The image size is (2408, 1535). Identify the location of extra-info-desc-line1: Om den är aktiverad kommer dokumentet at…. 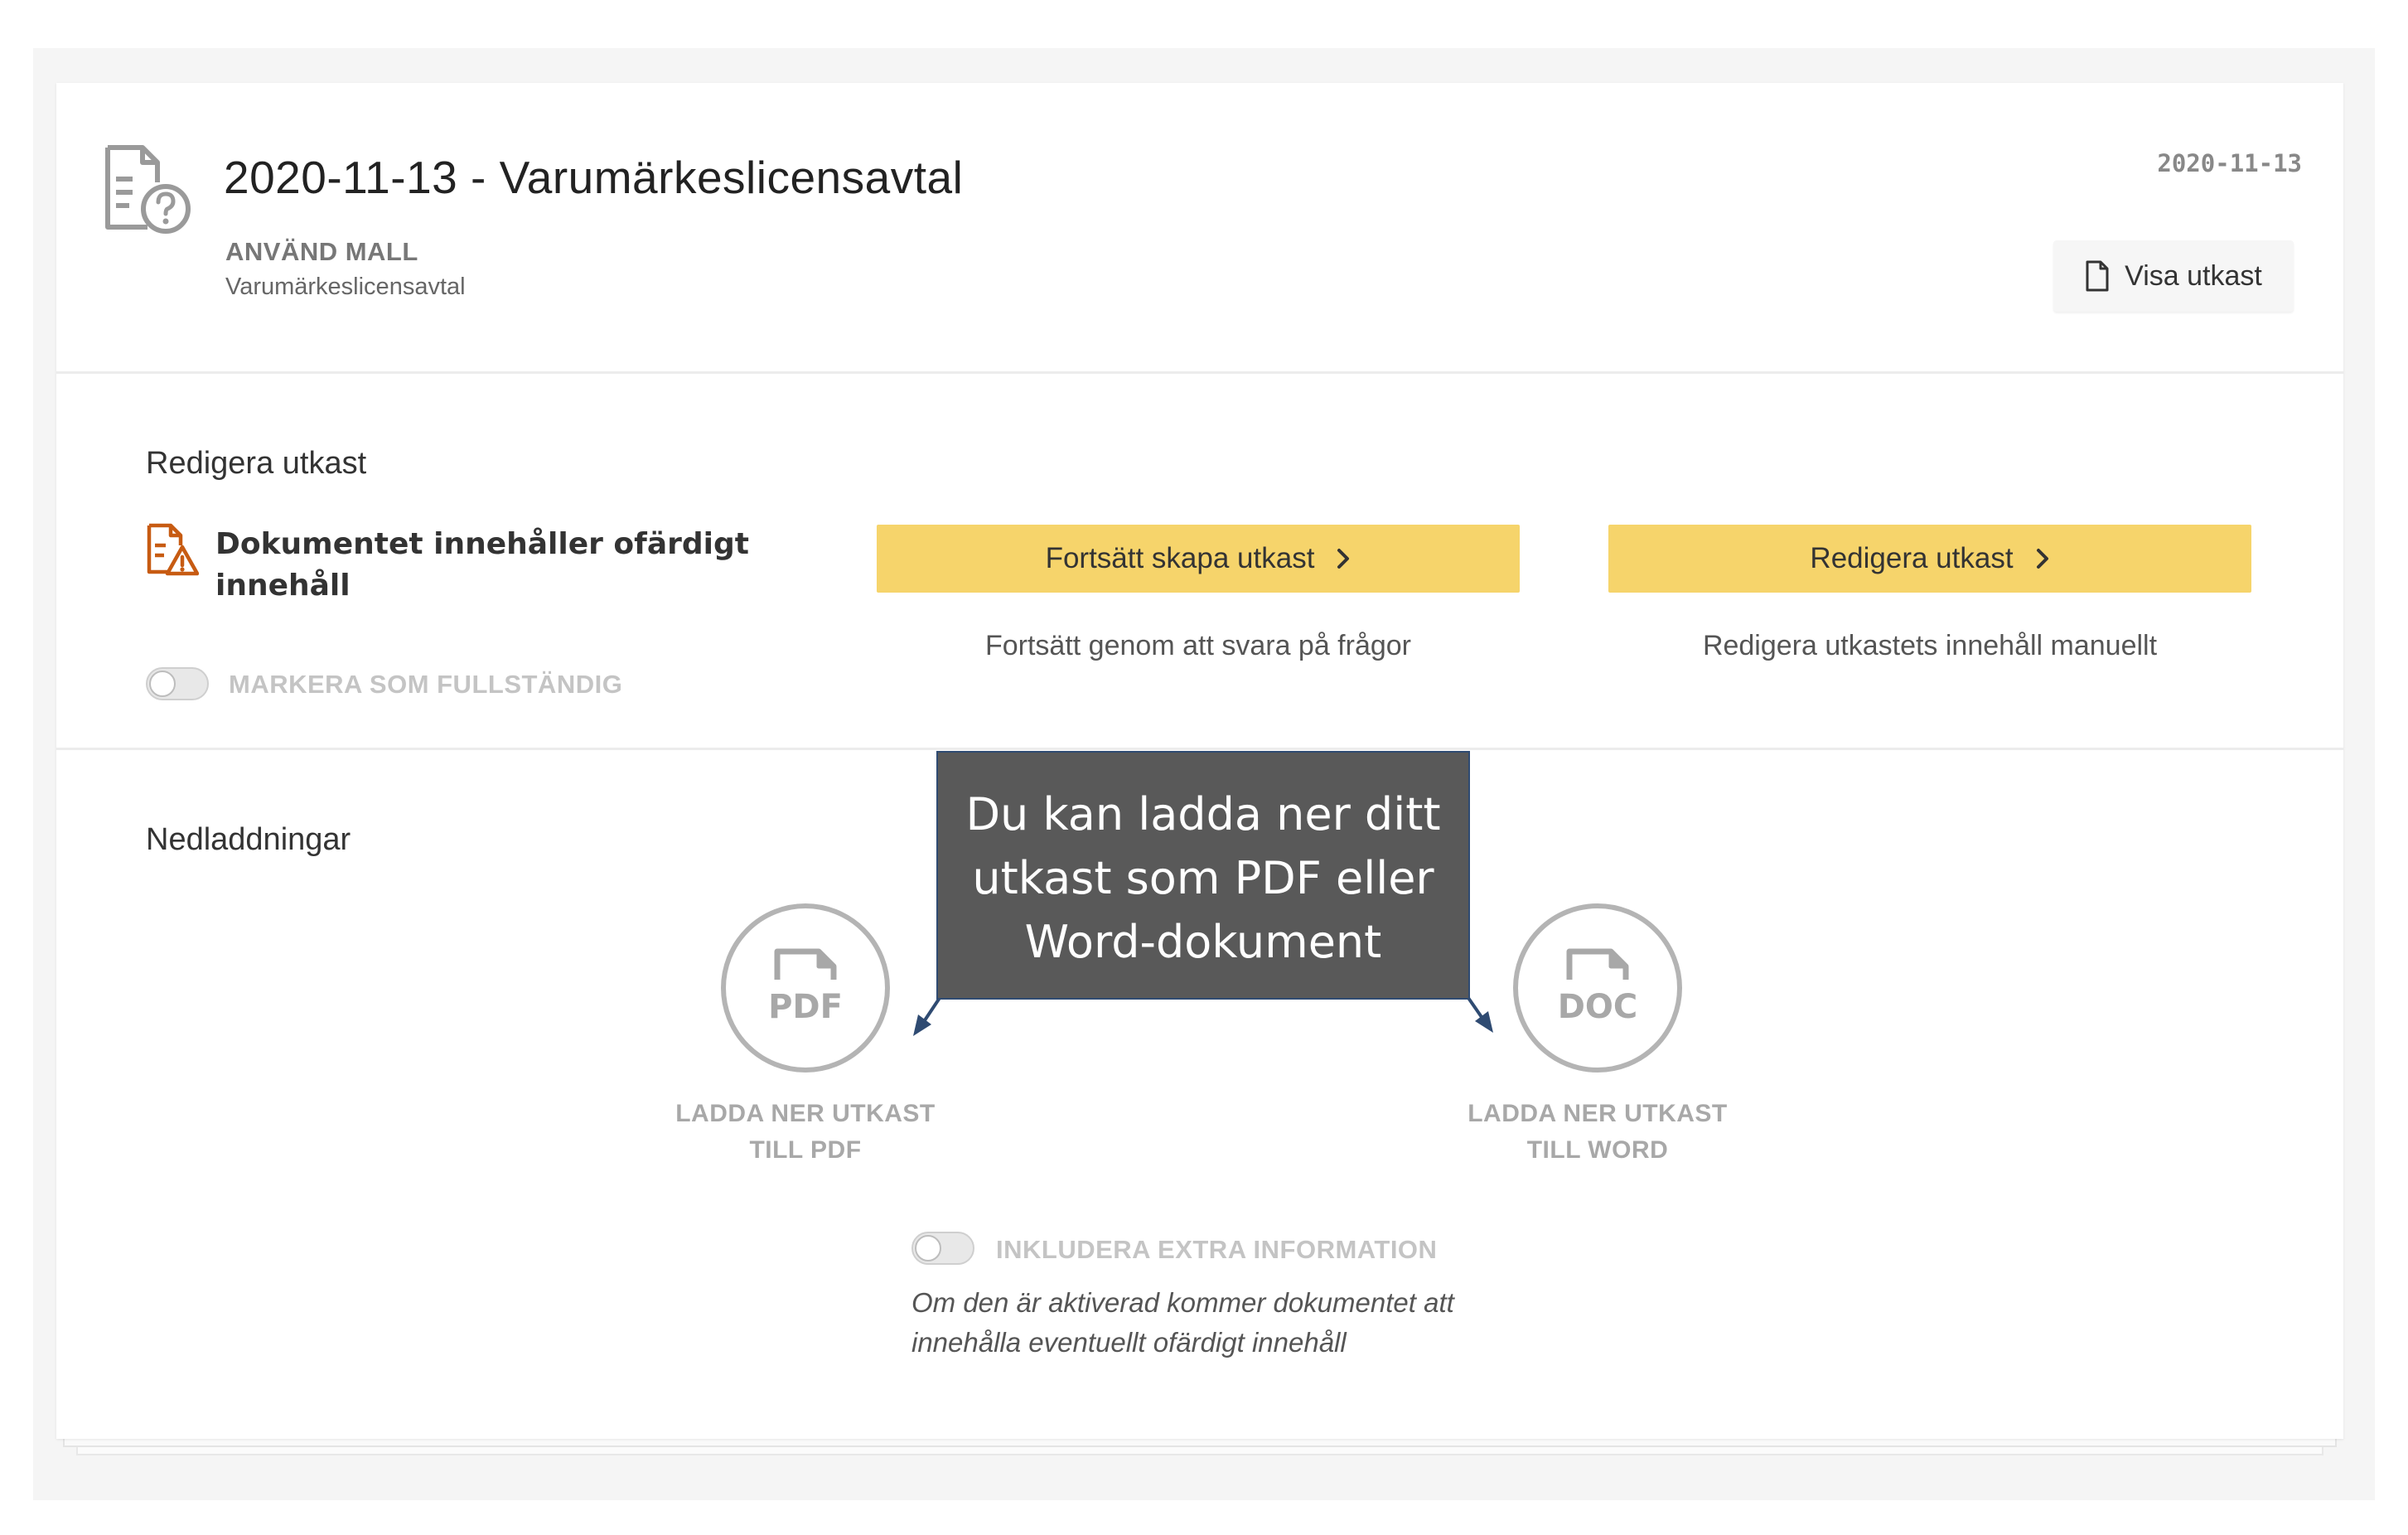
(1183, 1302).